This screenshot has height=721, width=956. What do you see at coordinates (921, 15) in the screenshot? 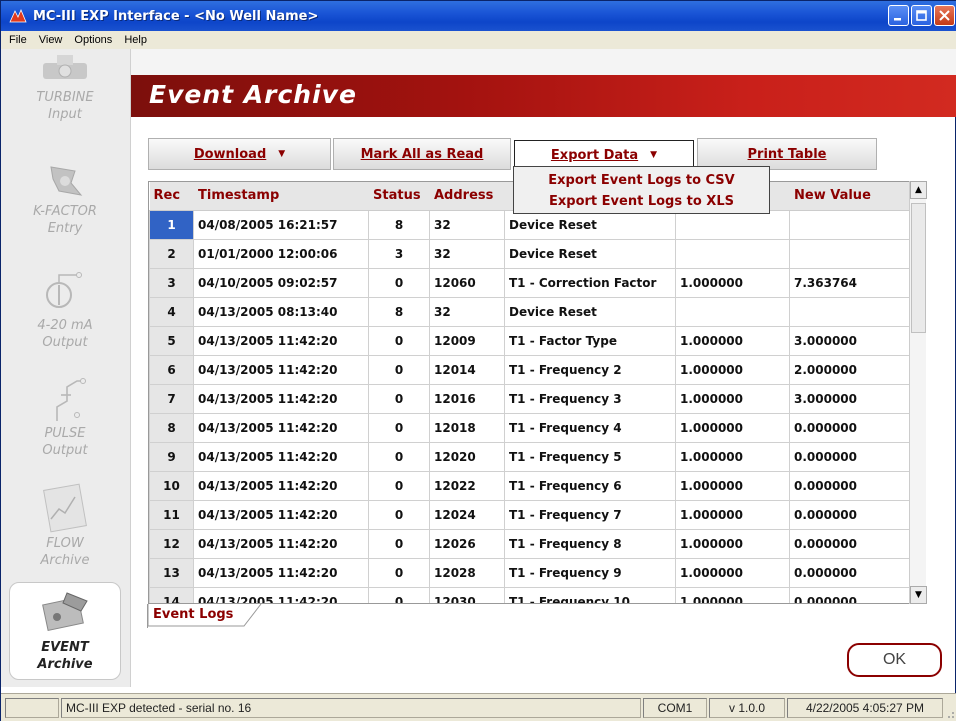
I see `maximize-button` at bounding box center [921, 15].